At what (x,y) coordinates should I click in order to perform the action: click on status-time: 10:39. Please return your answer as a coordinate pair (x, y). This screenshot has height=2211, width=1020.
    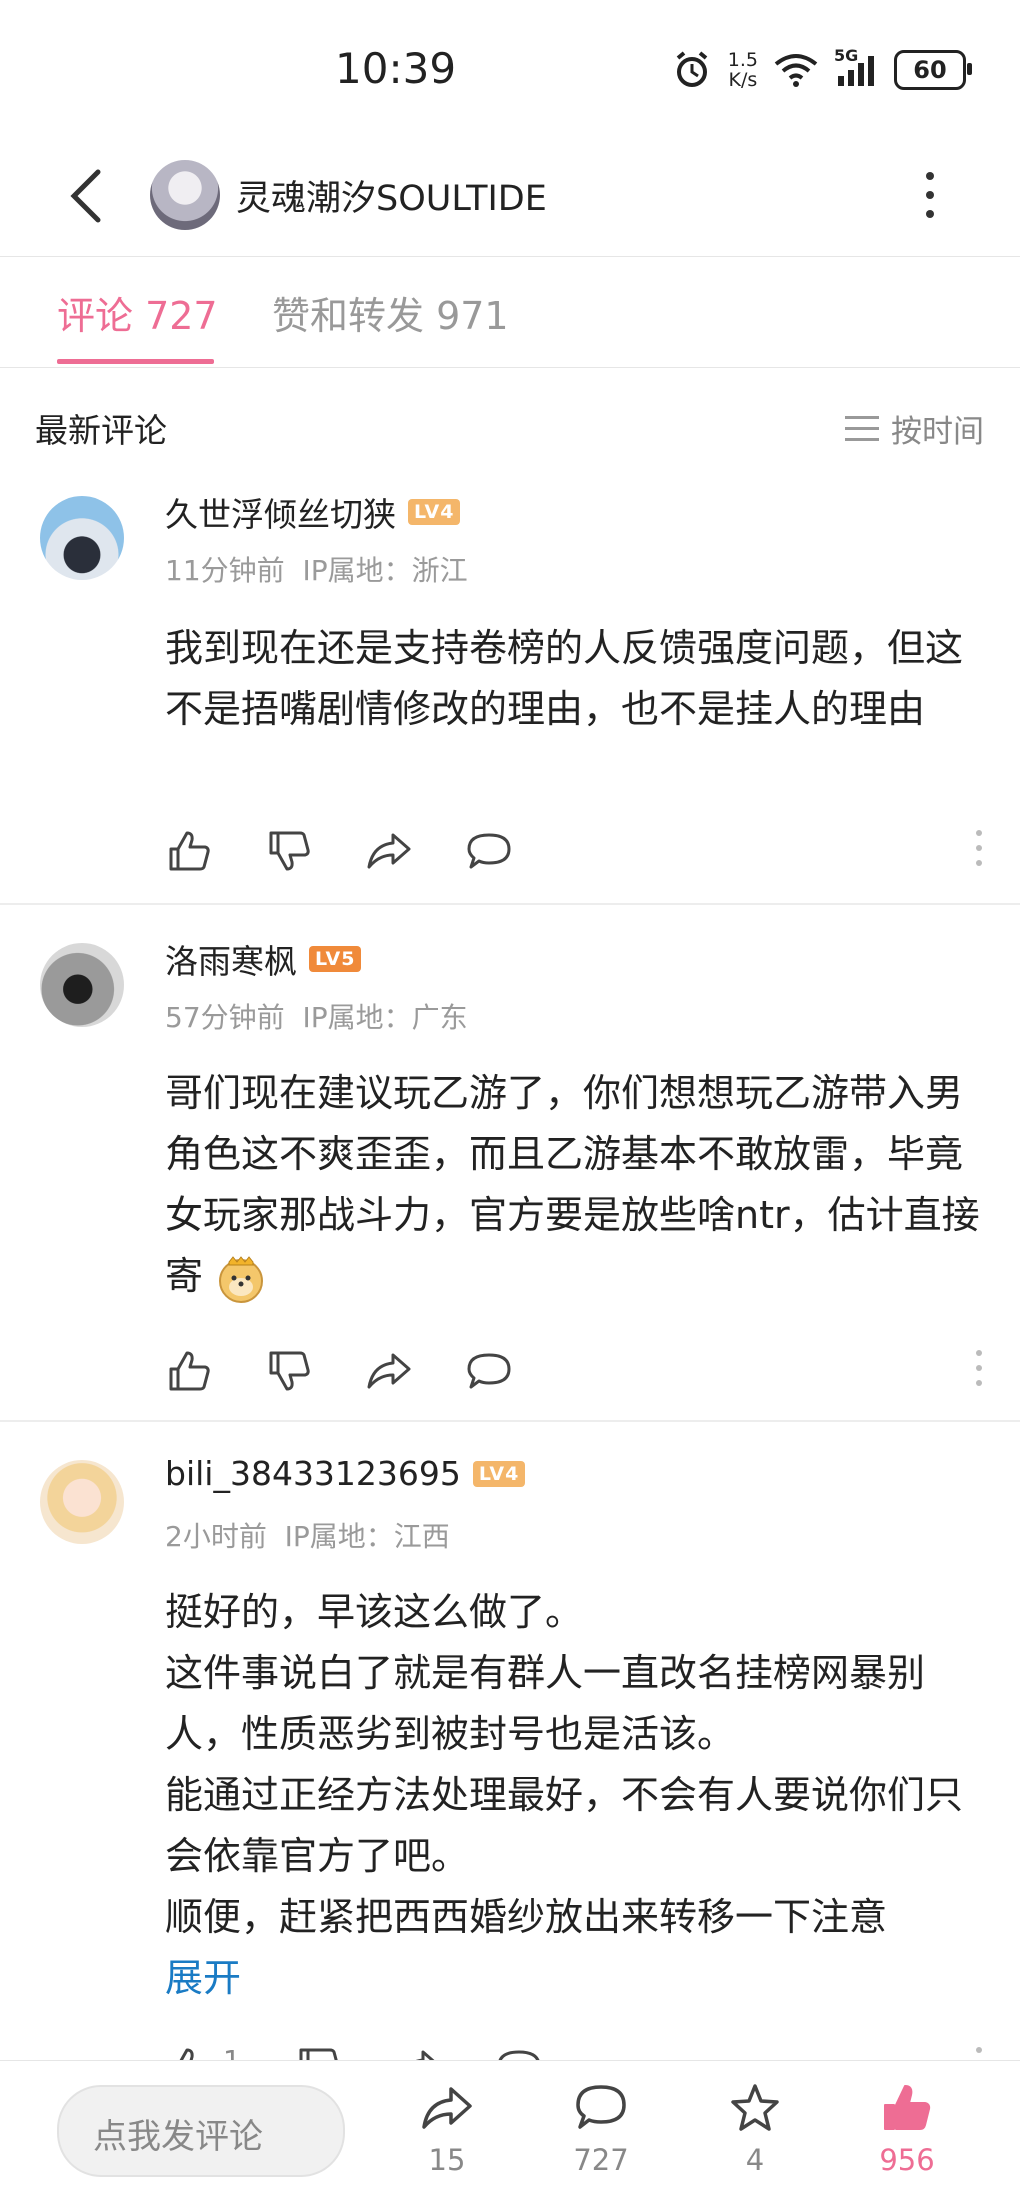
    Looking at the image, I should click on (396, 68).